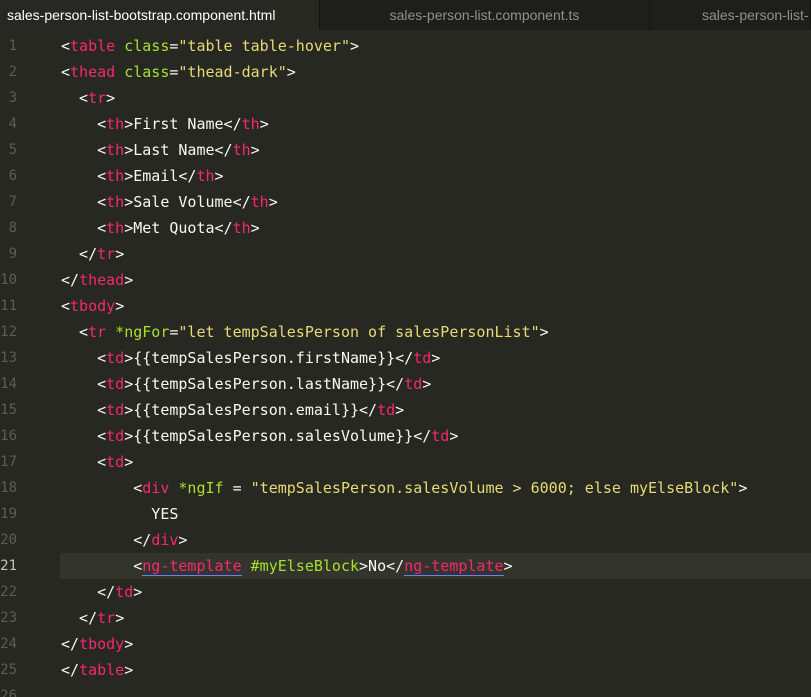 This screenshot has height=697, width=811. I want to click on line-number: 15, so click(8, 410).